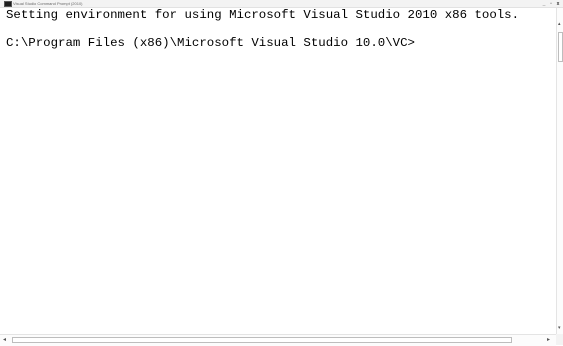  I want to click on horizontal-scroll-thumb, so click(262, 340).